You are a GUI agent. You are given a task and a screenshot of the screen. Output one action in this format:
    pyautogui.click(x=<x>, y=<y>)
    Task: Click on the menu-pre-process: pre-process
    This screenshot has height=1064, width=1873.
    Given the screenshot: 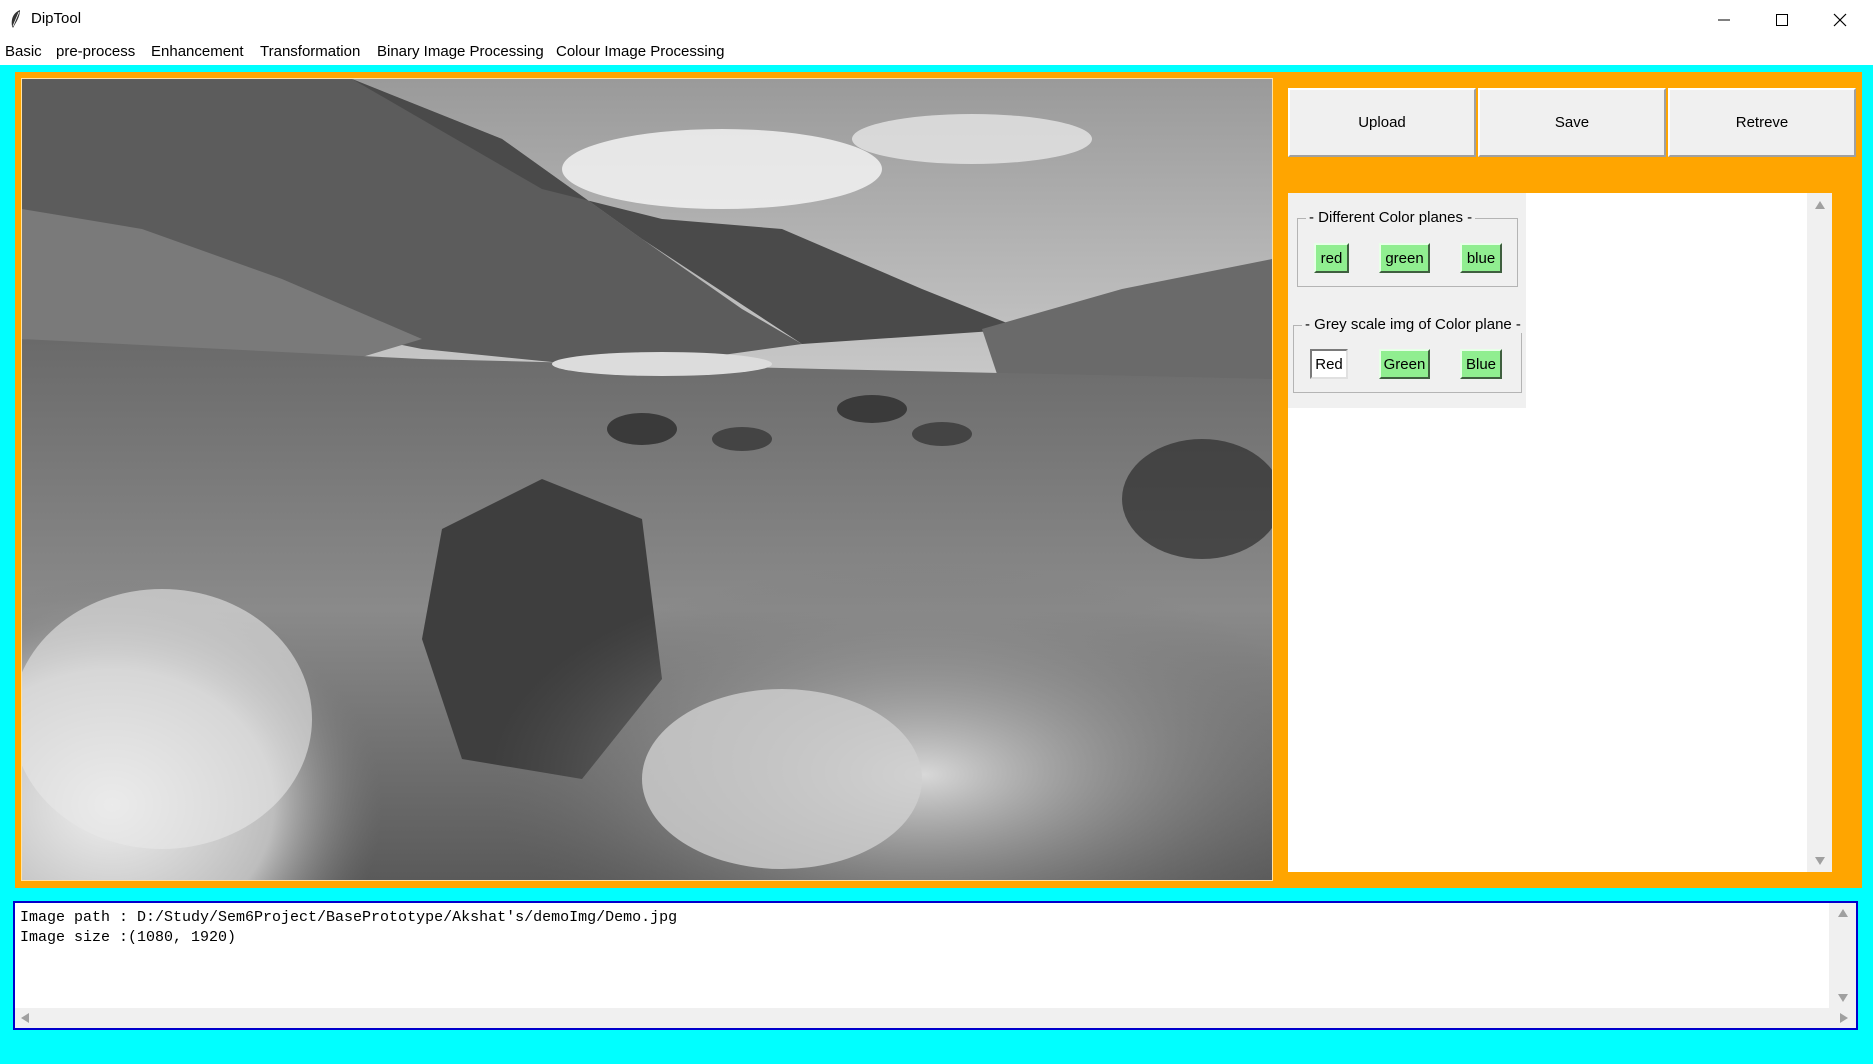 What is the action you would take?
    pyautogui.click(x=95, y=51)
    